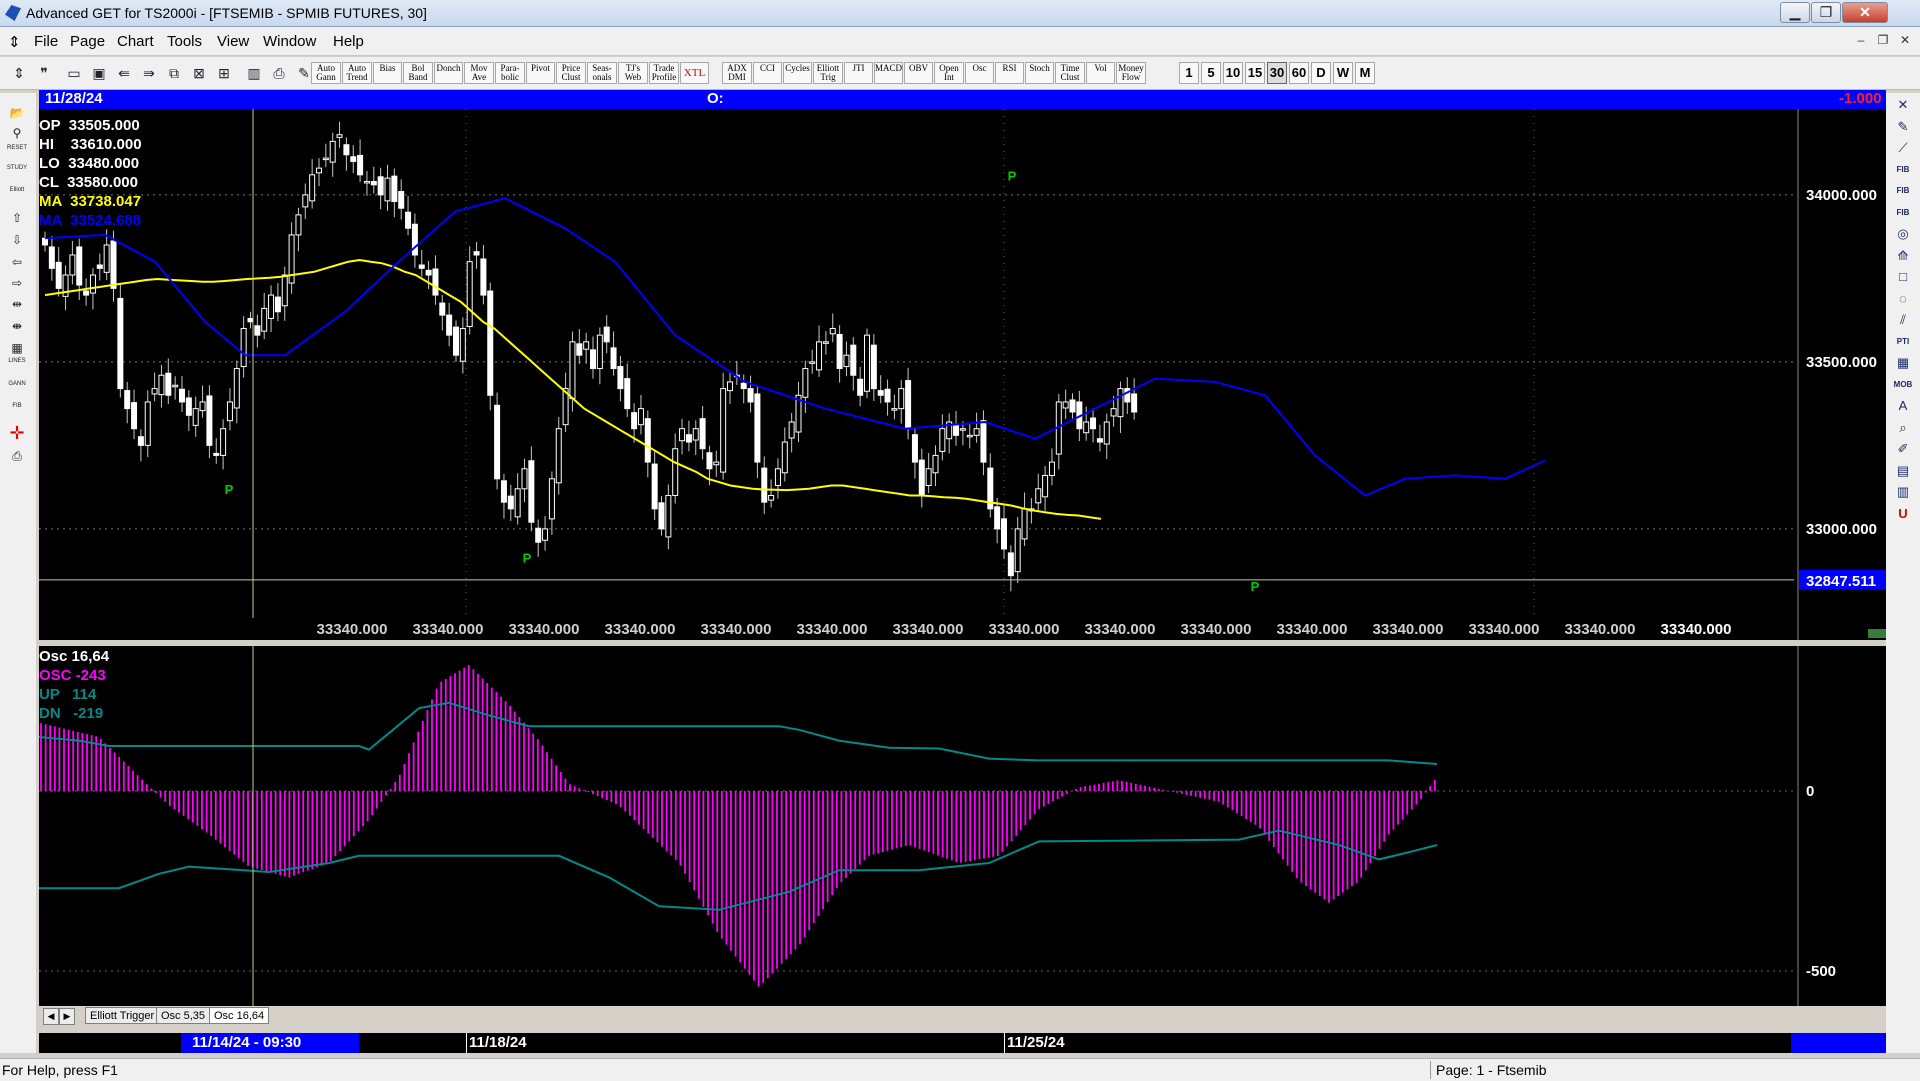 This screenshot has height=1081, width=1920. I want to click on study-button-10: TJ's Web, so click(633, 73).